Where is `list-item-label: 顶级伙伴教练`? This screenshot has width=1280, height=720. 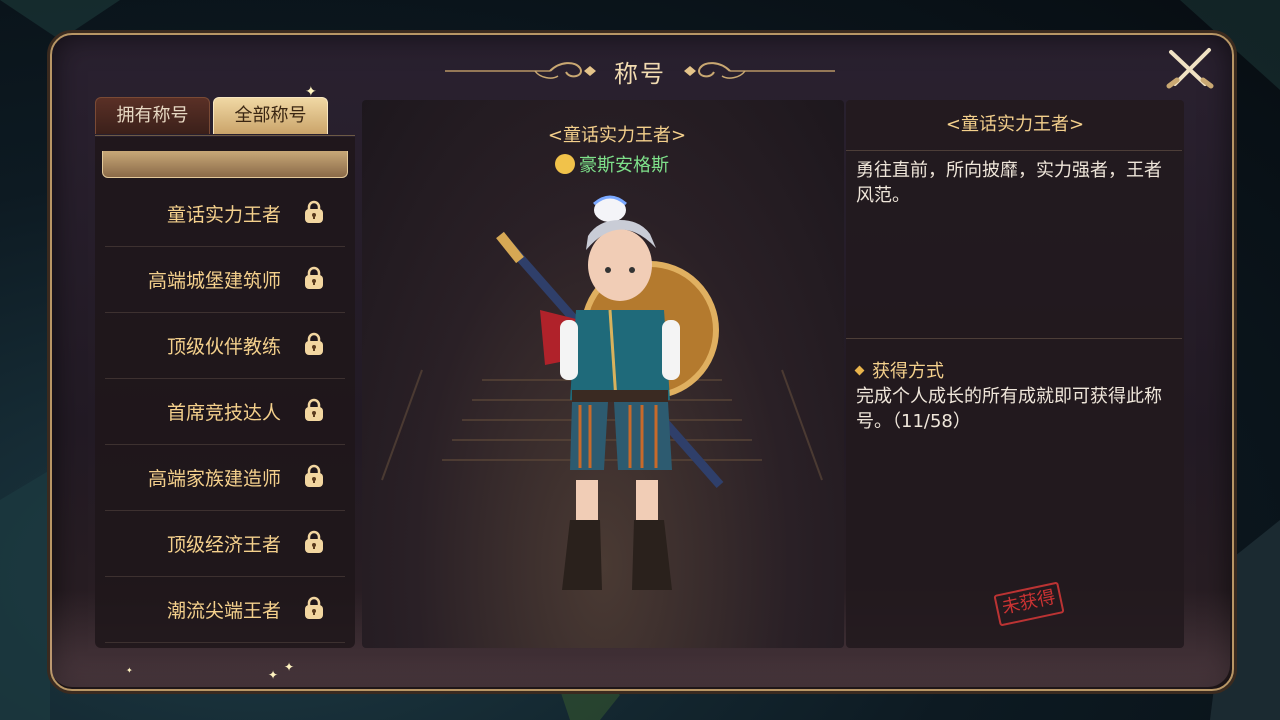
list-item-label: 顶级伙伴教练 is located at coordinates (223, 347).